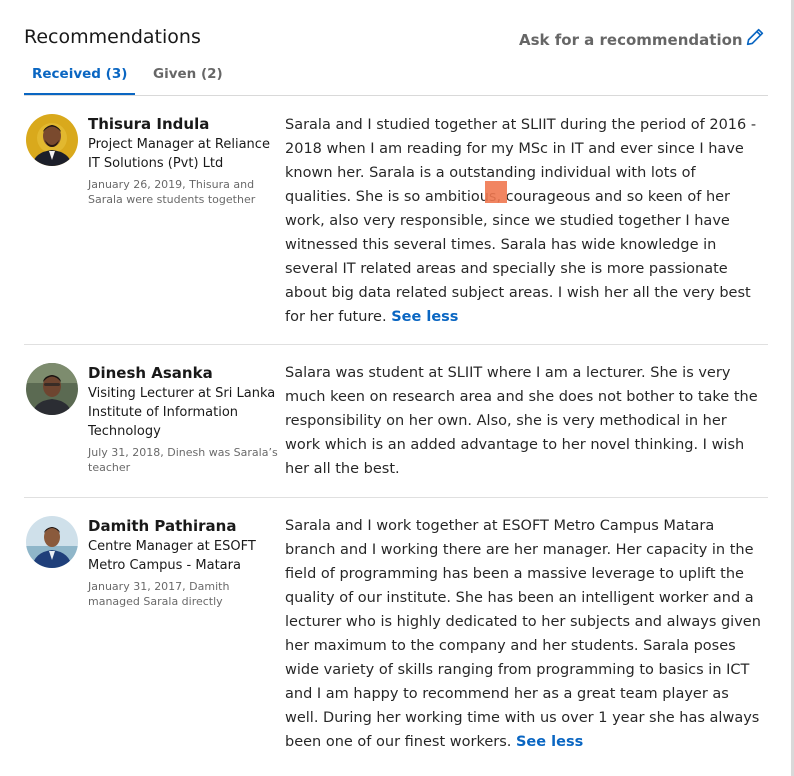 The height and width of the screenshot is (776, 794). What do you see at coordinates (496, 192) in the screenshot?
I see `cursor-highlight` at bounding box center [496, 192].